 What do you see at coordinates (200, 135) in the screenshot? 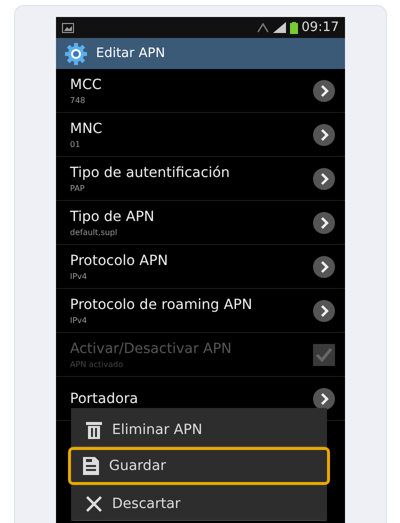
I see `settings-item: MNC 01` at bounding box center [200, 135].